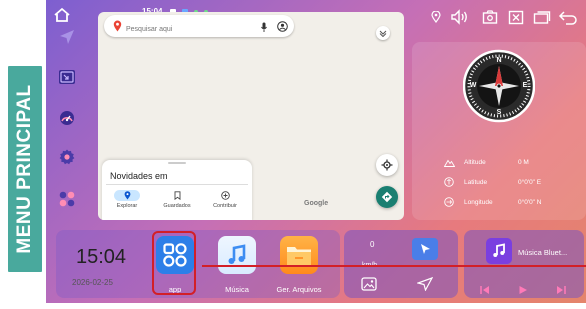 The image size is (586, 309). I want to click on drag-handle, so click(177, 163).